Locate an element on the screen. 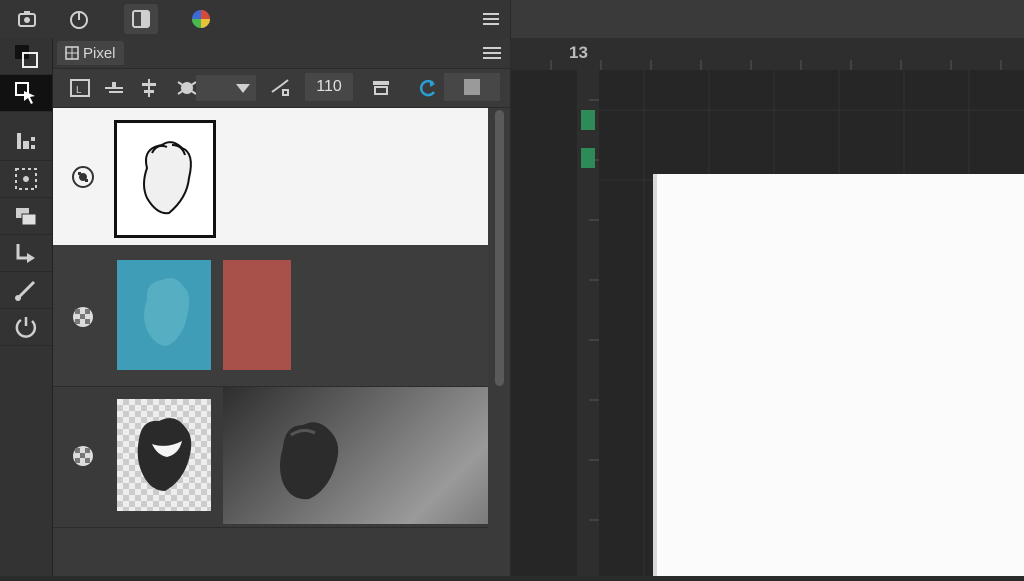  top-toolbar is located at coordinates (255, 19).